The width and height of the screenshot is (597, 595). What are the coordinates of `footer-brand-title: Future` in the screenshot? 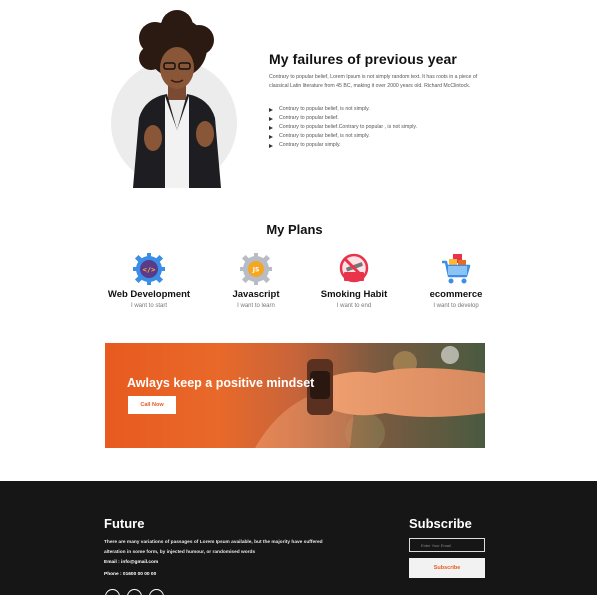 It's located at (124, 523).